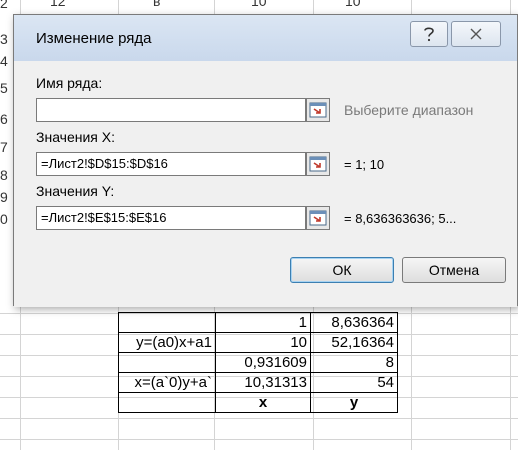  Describe the element at coordinates (4, 197) in the screenshot. I see `row-number: 9` at that location.